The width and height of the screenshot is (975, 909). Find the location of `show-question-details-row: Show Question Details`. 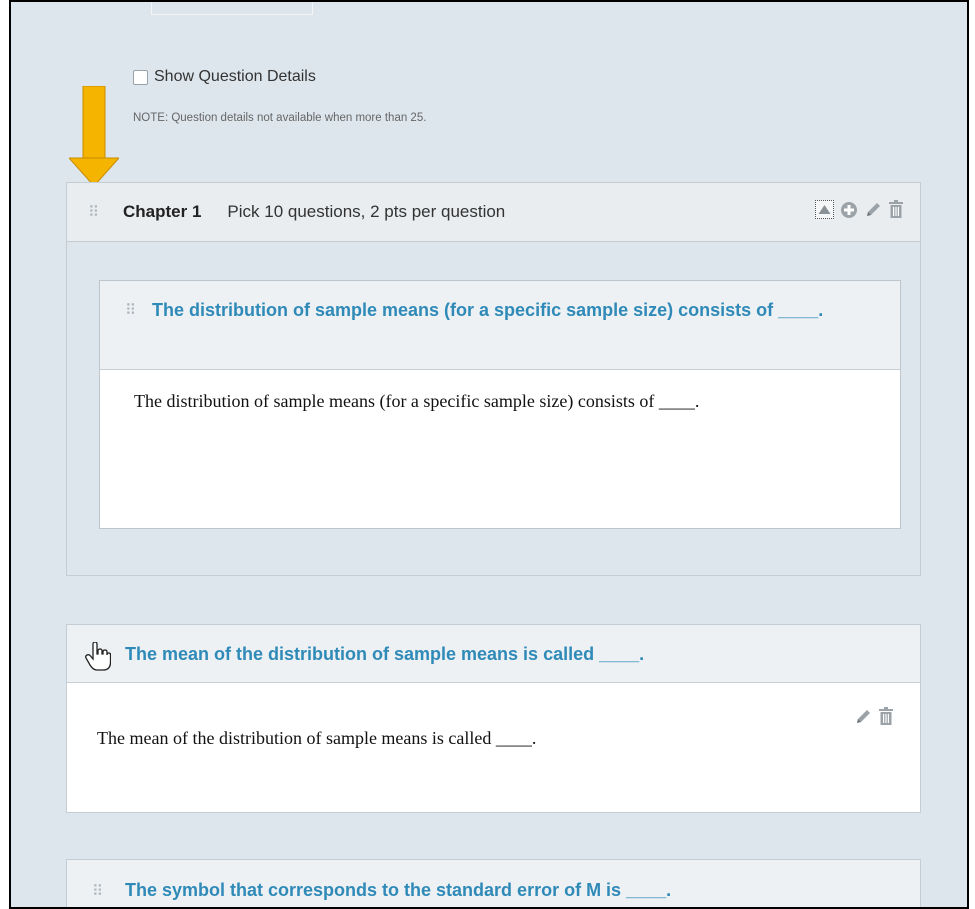

show-question-details-row: Show Question Details is located at coordinates (224, 77).